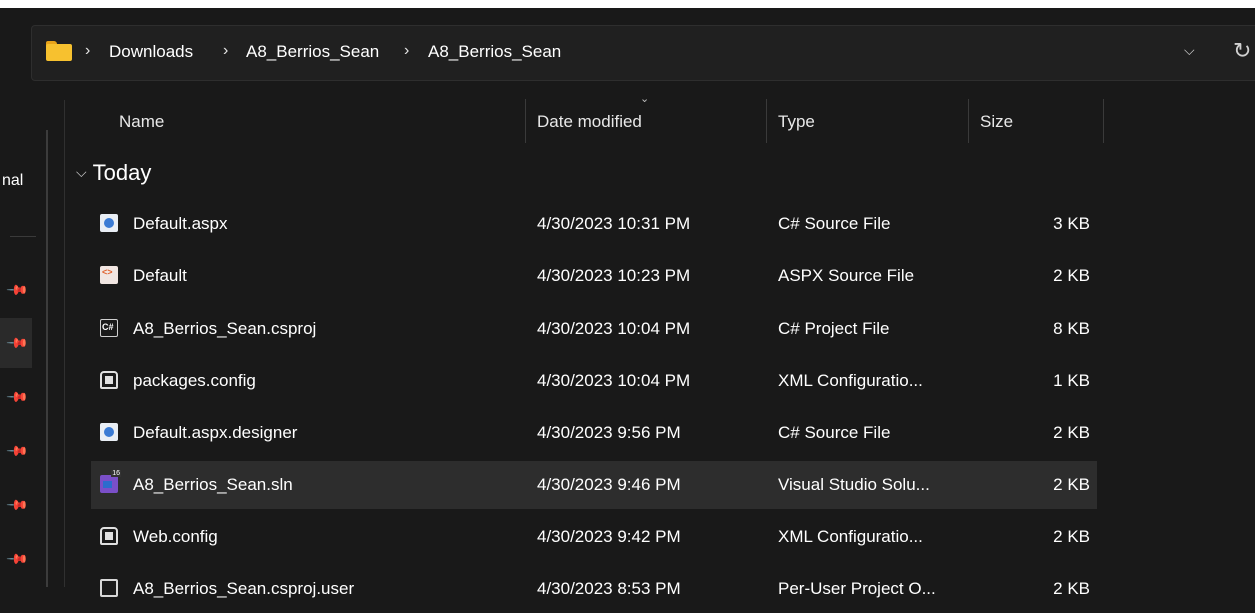  I want to click on column-header-type: Type, so click(796, 122).